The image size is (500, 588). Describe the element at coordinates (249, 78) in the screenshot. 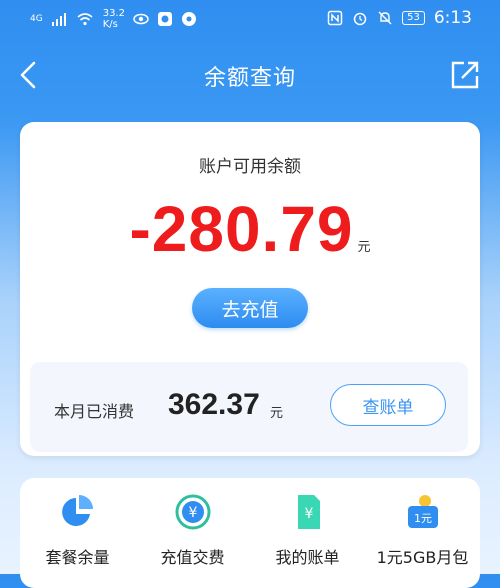

I see `page-title: 余额查询` at that location.